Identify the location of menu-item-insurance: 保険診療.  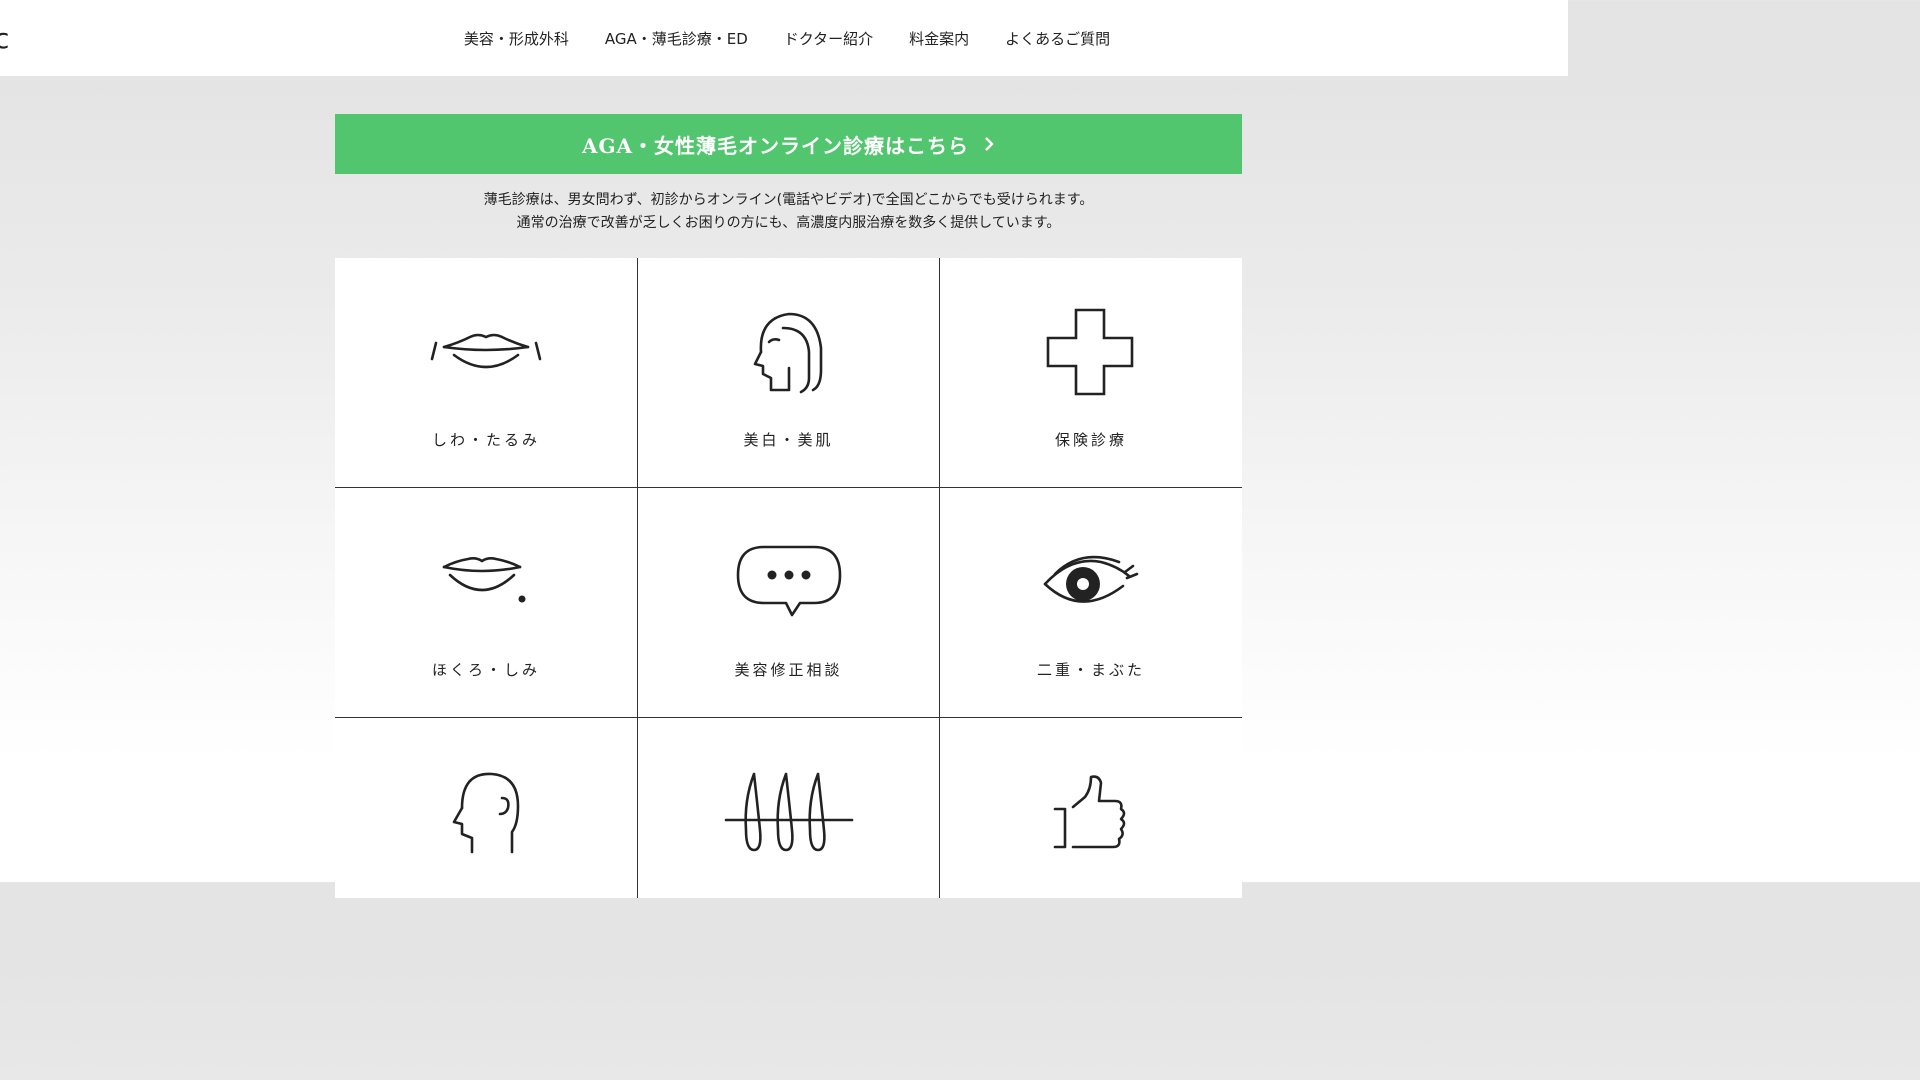
(1091, 372).